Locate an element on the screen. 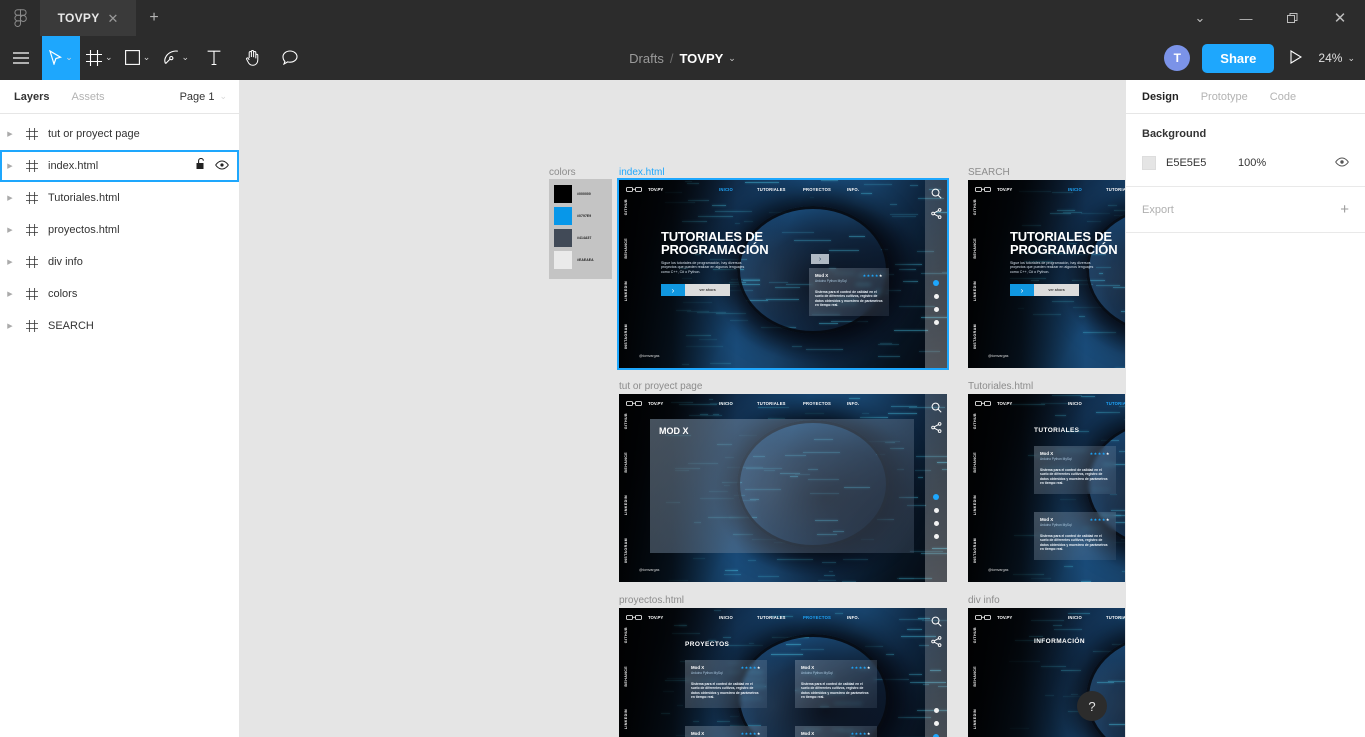 This screenshot has height=737, width=1365. layer-row: ▶ colors is located at coordinates (119, 294).